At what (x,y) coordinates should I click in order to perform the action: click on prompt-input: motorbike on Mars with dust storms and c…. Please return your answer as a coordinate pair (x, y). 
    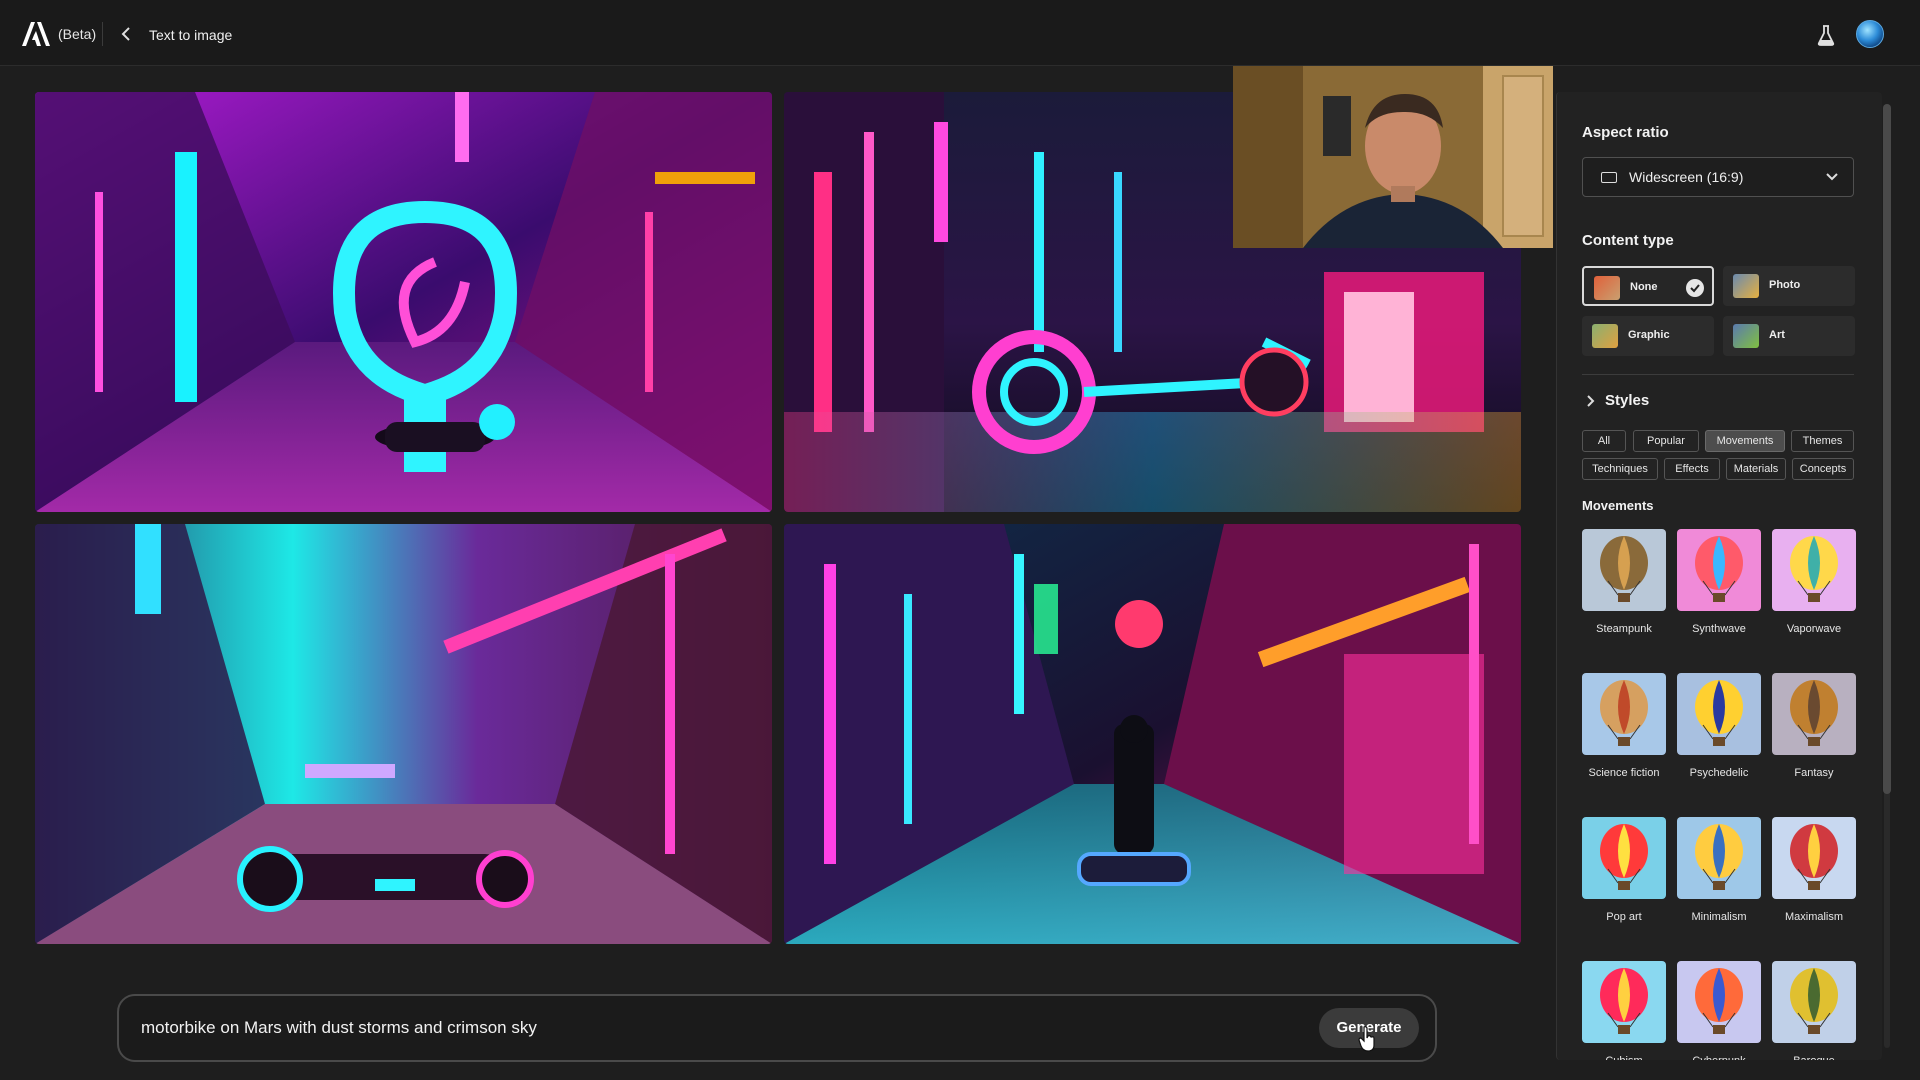
    Looking at the image, I should click on (691, 1028).